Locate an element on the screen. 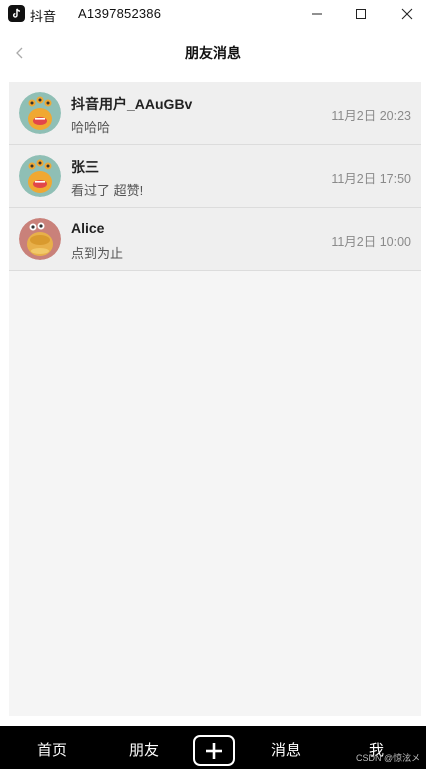  nav-friends: 朋友 is located at coordinates (144, 749).